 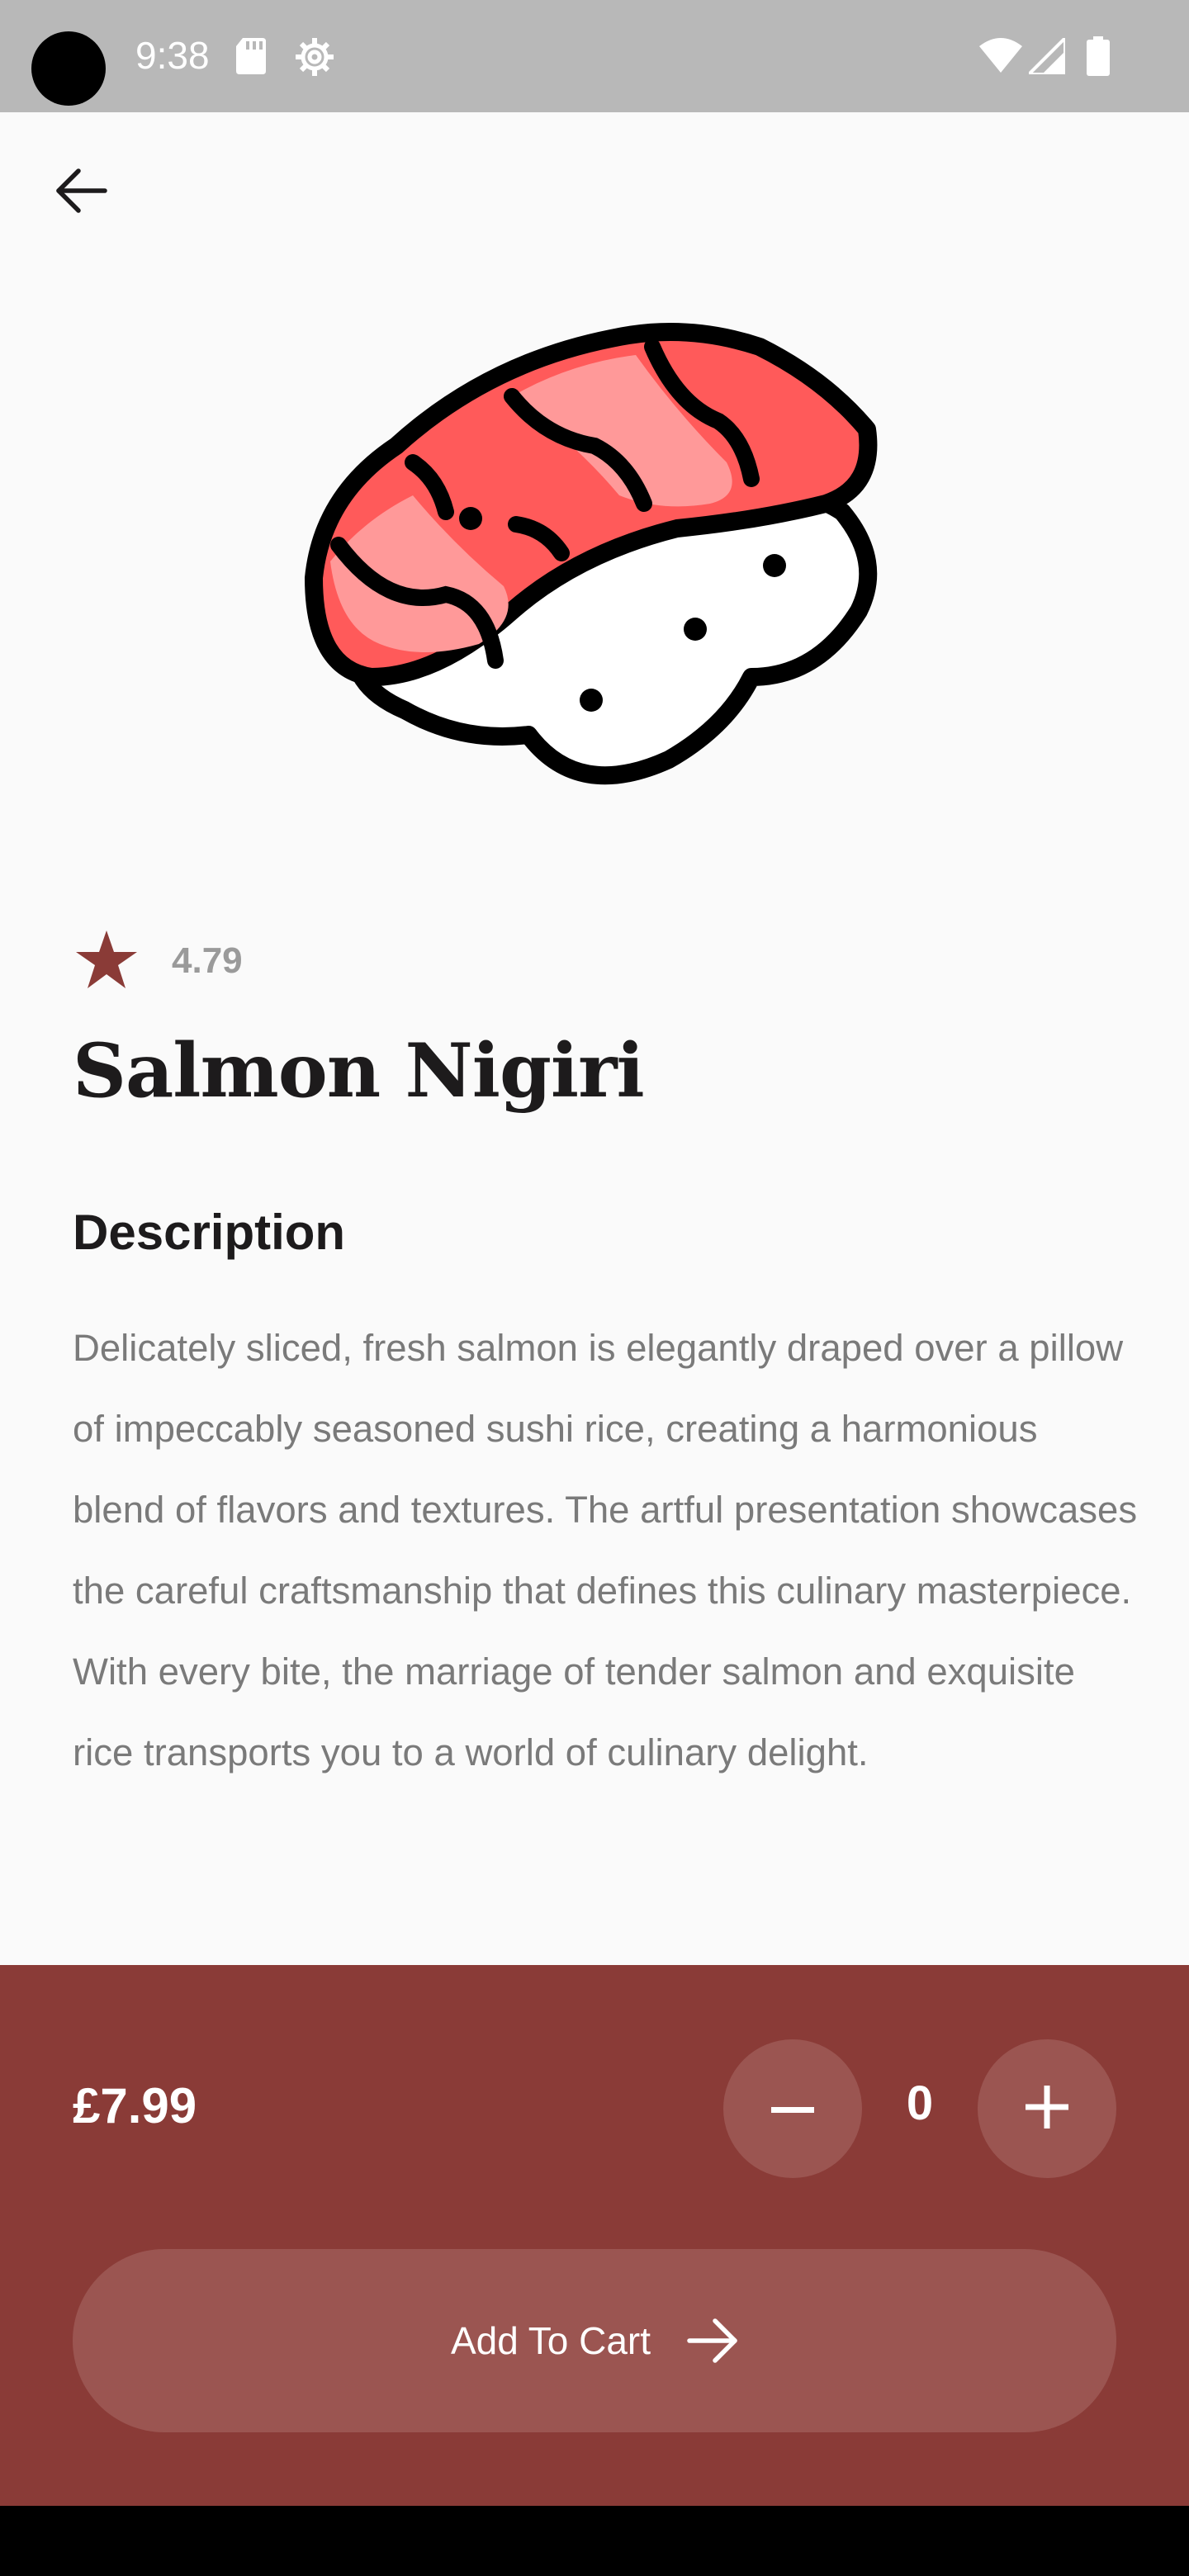 I want to click on quantity-value: 0, so click(x=920, y=2103).